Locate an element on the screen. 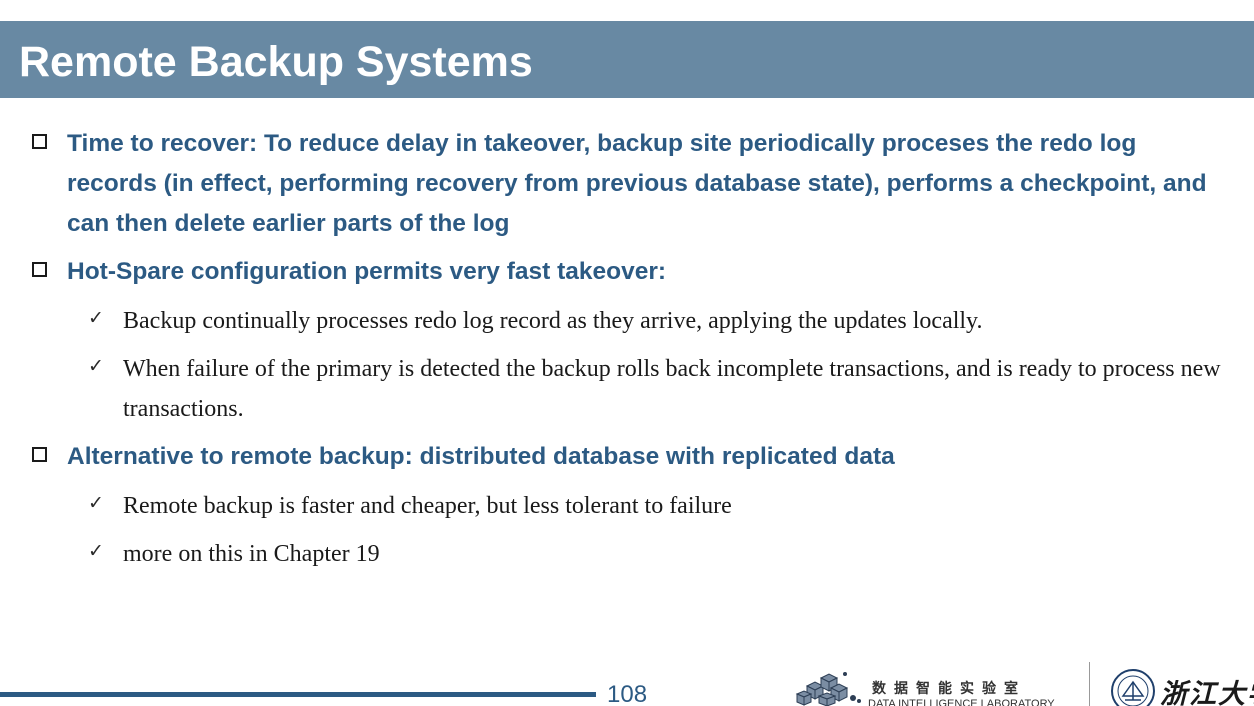 This screenshot has width=1254, height=706. university-seal-icon is located at coordinates (1133, 687).